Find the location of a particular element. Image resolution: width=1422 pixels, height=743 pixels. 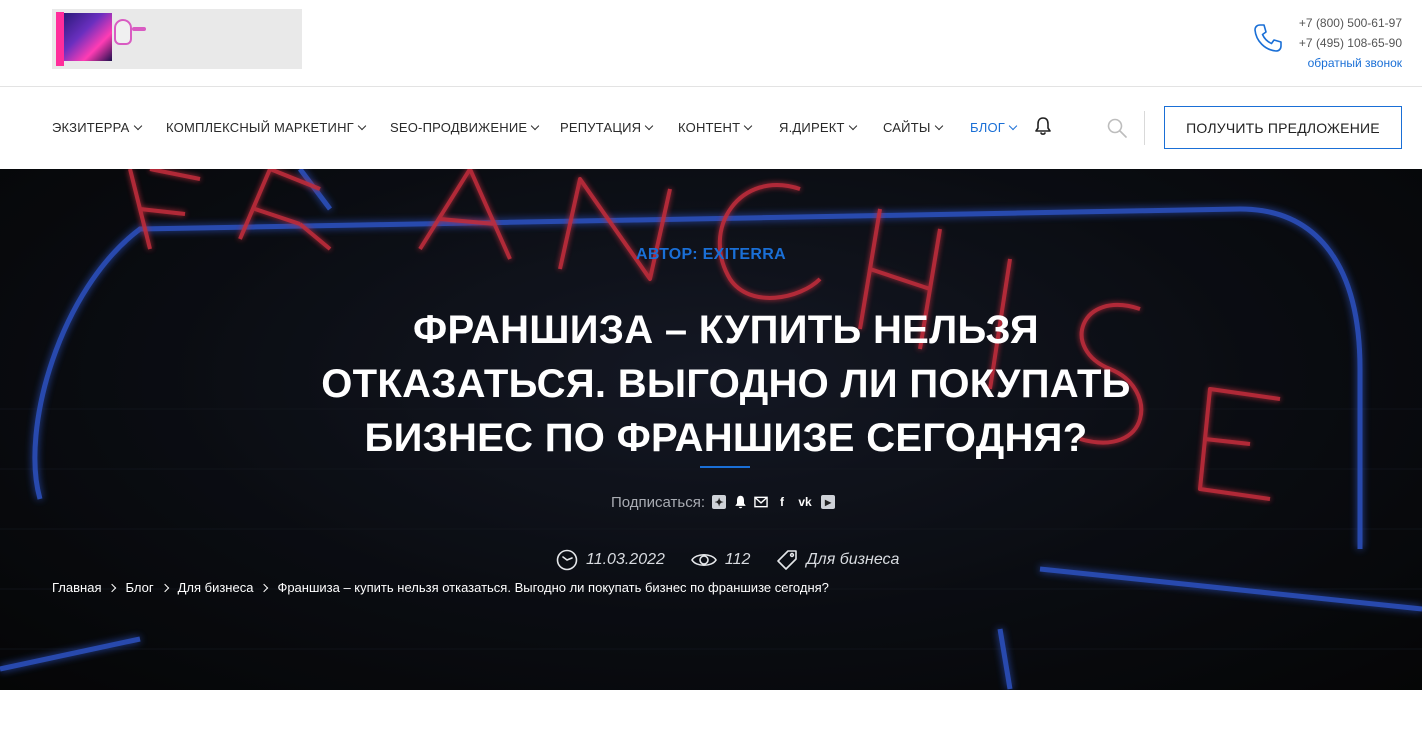

phone-number-2: +7 (495) 108-65-90 is located at coordinates (1350, 43).